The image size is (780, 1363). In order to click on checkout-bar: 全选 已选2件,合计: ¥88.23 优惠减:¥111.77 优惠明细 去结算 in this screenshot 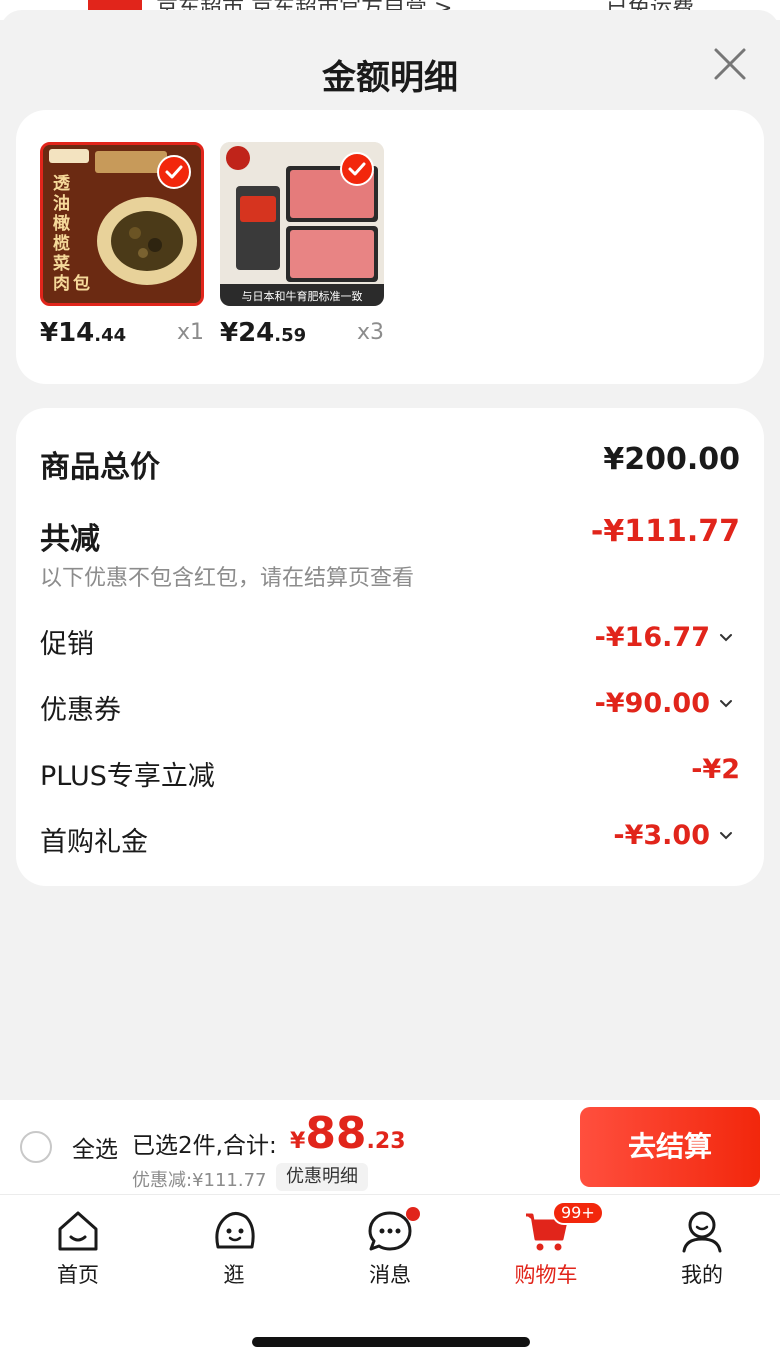, I will do `click(390, 1147)`.